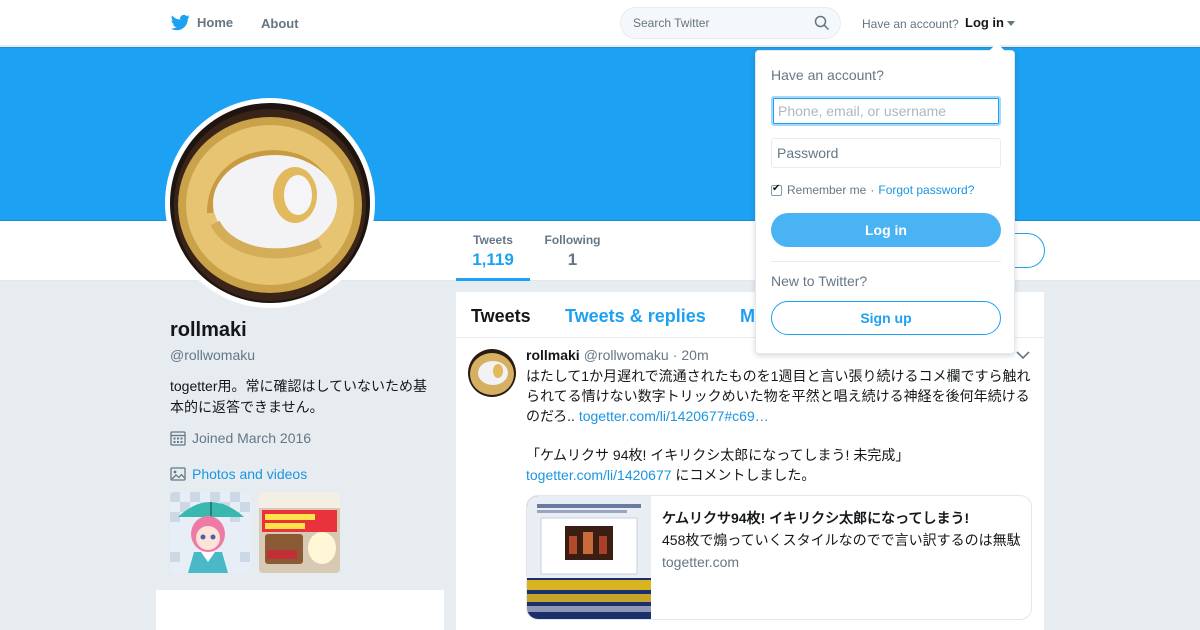 The image size is (1200, 630). I want to click on login-dropdown-toggle: Log in, so click(990, 22).